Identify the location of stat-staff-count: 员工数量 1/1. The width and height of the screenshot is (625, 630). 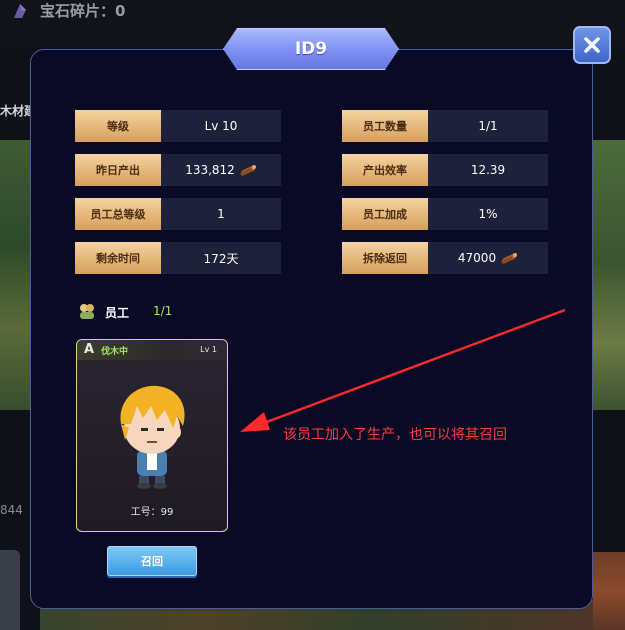
(445, 126).